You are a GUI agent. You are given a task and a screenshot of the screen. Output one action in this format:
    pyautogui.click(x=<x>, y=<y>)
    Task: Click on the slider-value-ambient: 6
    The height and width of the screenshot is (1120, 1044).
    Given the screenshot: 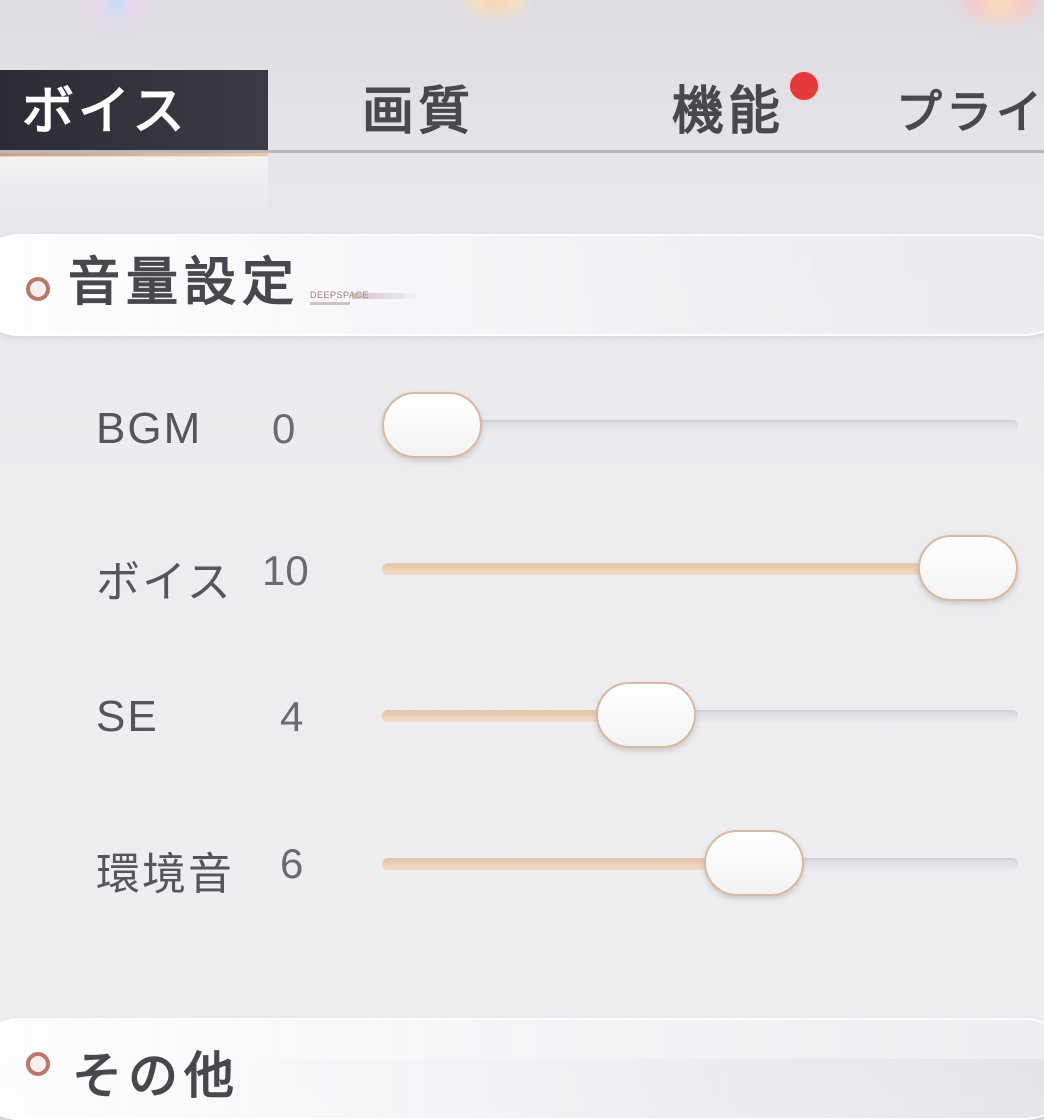 What is the action you would take?
    pyautogui.click(x=292, y=863)
    